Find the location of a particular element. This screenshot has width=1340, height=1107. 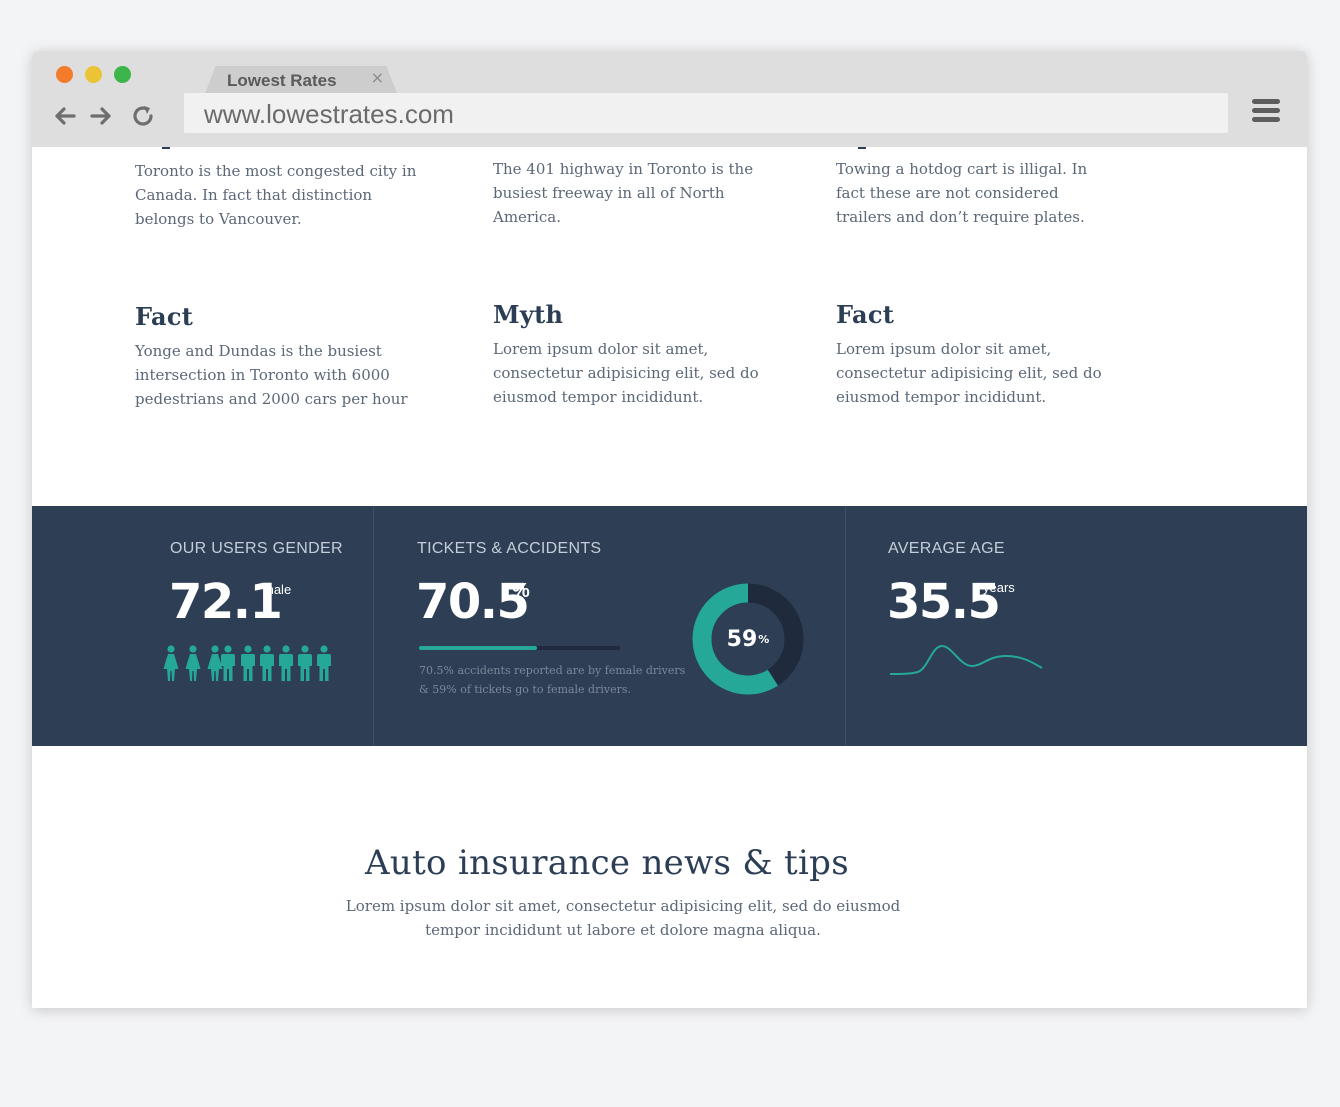

donut-unit: % is located at coordinates (764, 639).